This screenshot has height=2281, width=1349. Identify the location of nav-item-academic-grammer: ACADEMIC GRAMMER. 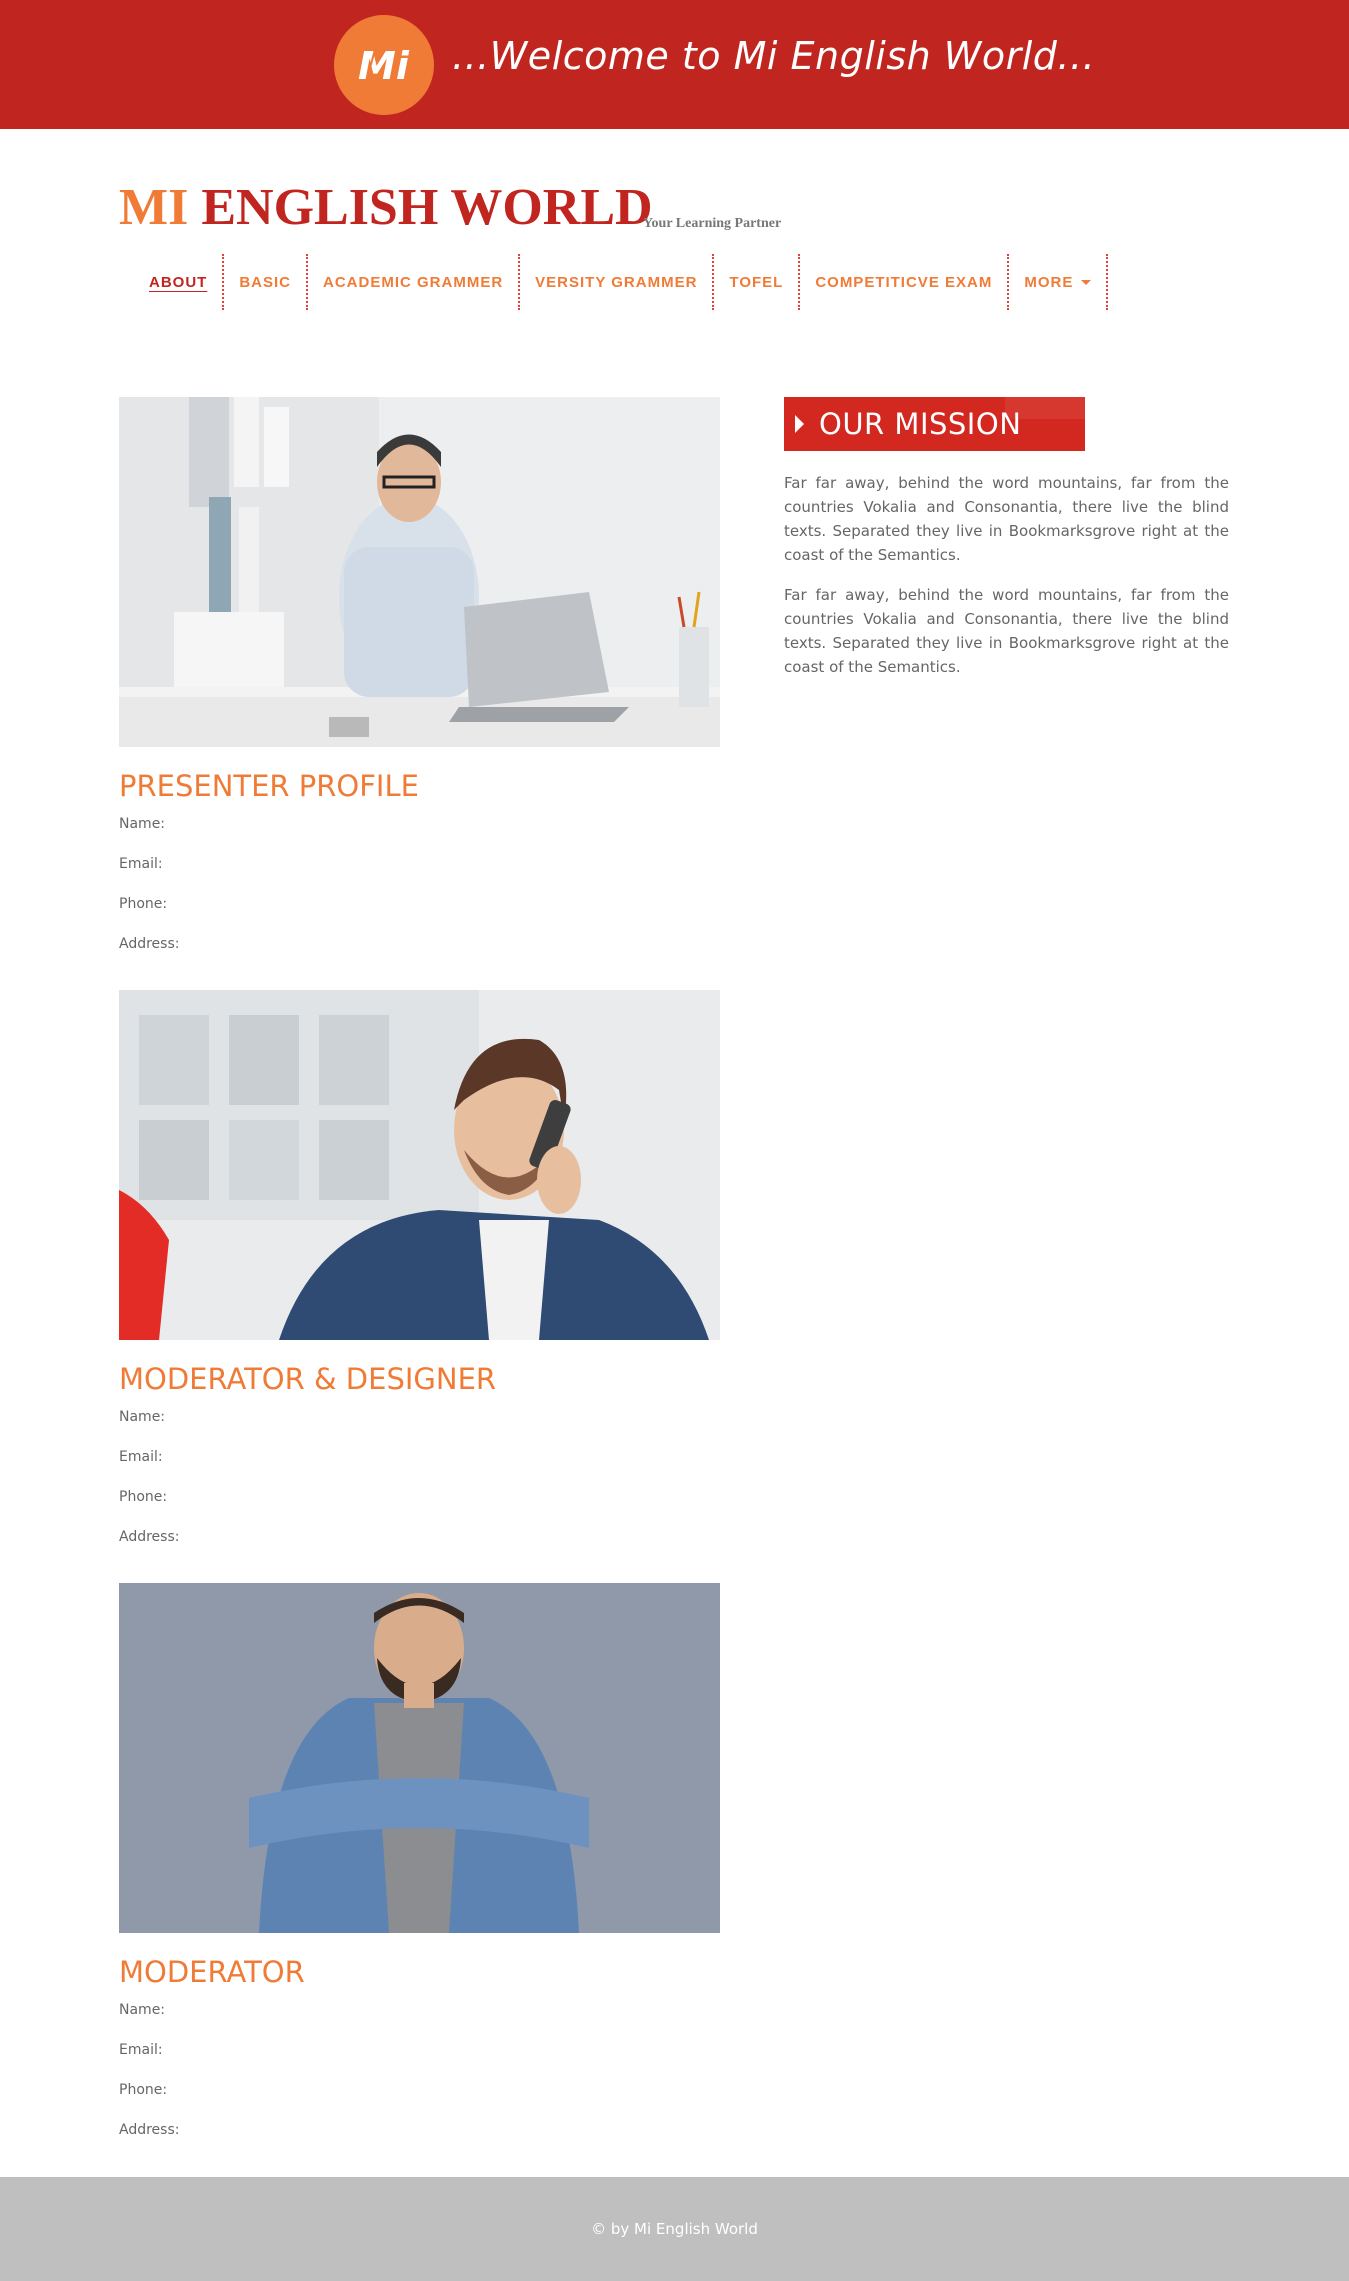
(414, 282).